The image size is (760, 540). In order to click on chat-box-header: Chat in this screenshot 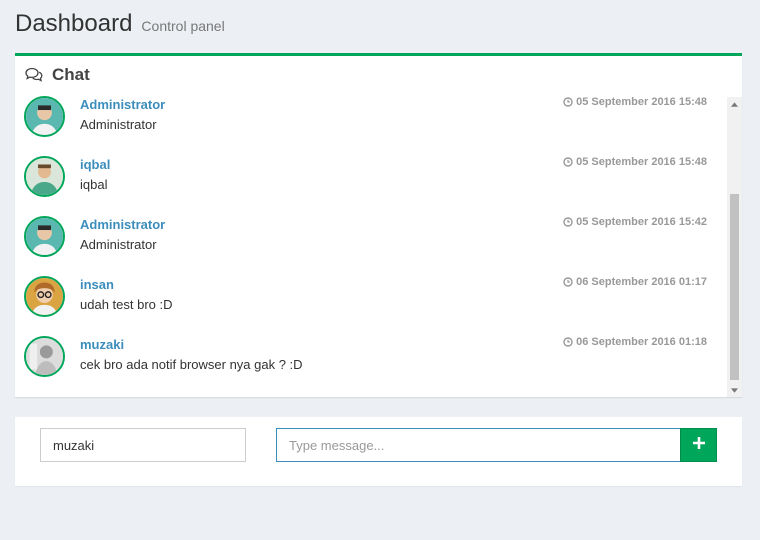, I will do `click(378, 75)`.